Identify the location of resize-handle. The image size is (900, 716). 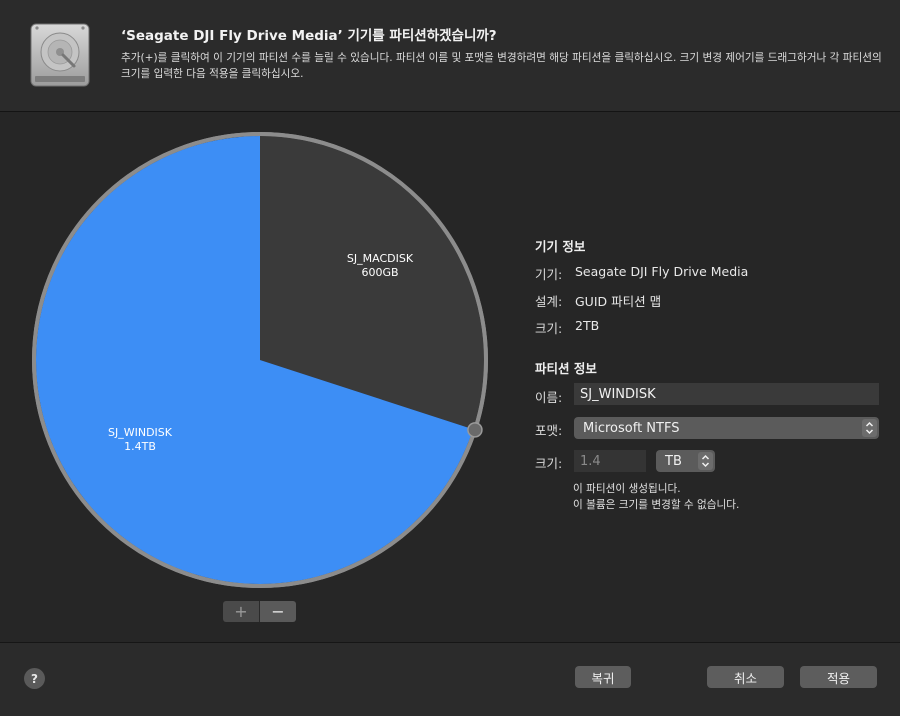
(475, 430).